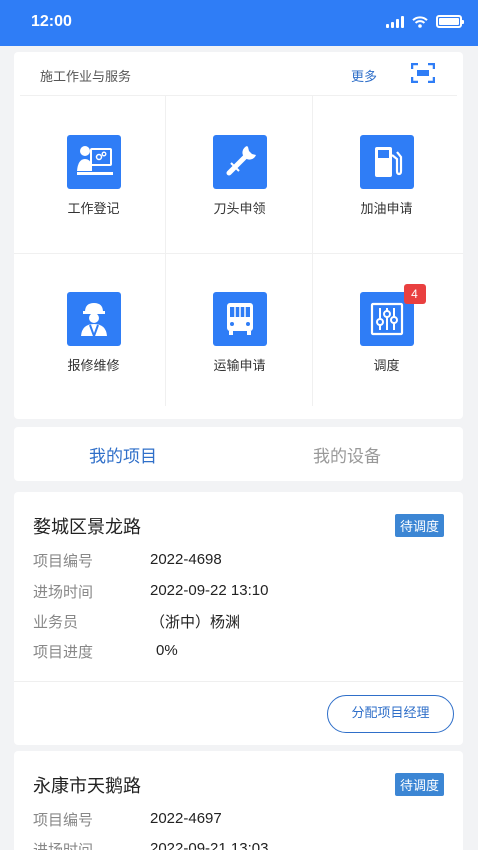  I want to click on service-label: 报修维修, so click(93, 366).